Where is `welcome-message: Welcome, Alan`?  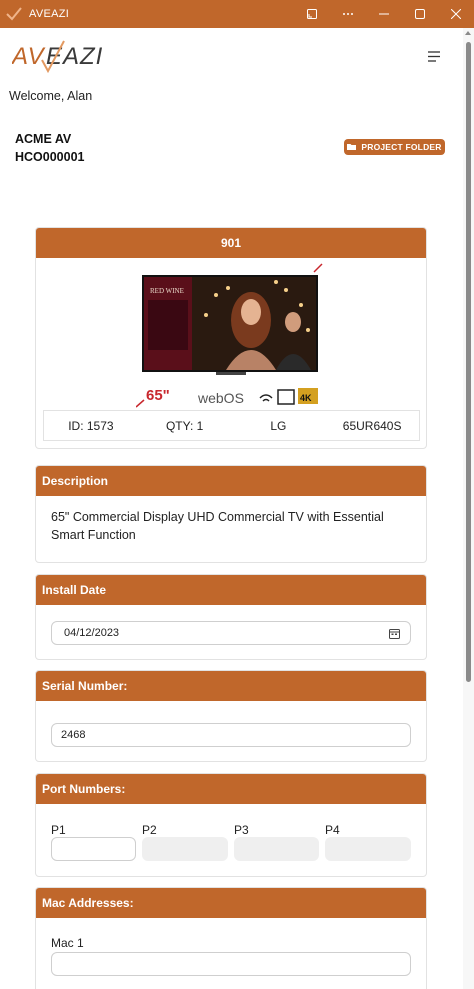
welcome-message: Welcome, Alan is located at coordinates (51, 96).